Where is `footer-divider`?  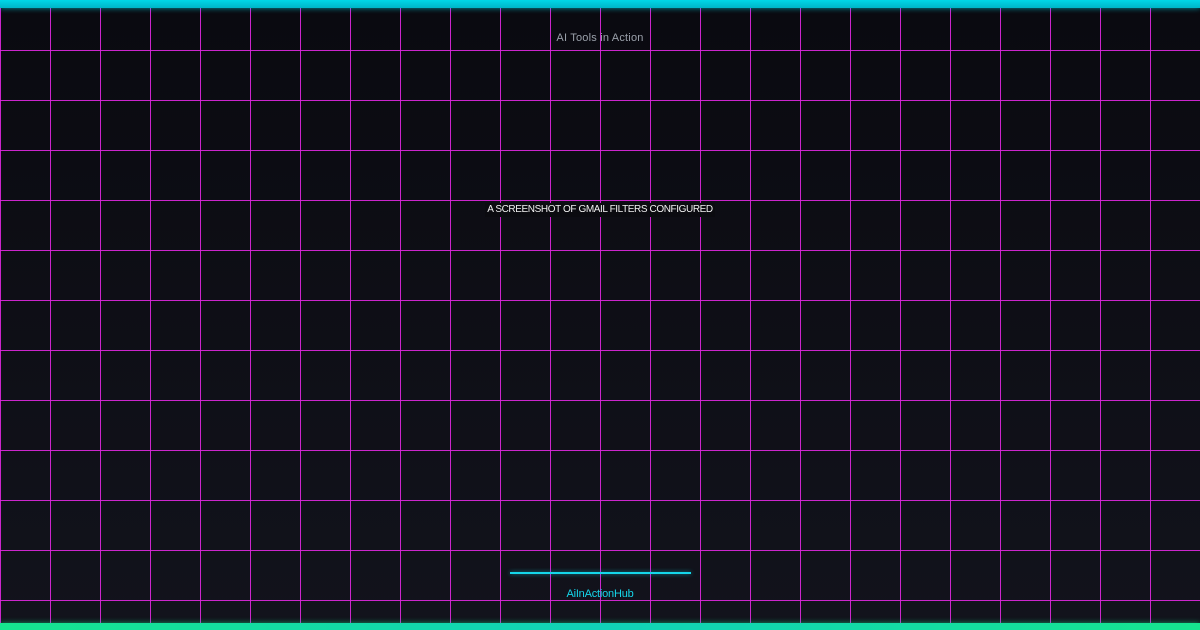 footer-divider is located at coordinates (600, 573).